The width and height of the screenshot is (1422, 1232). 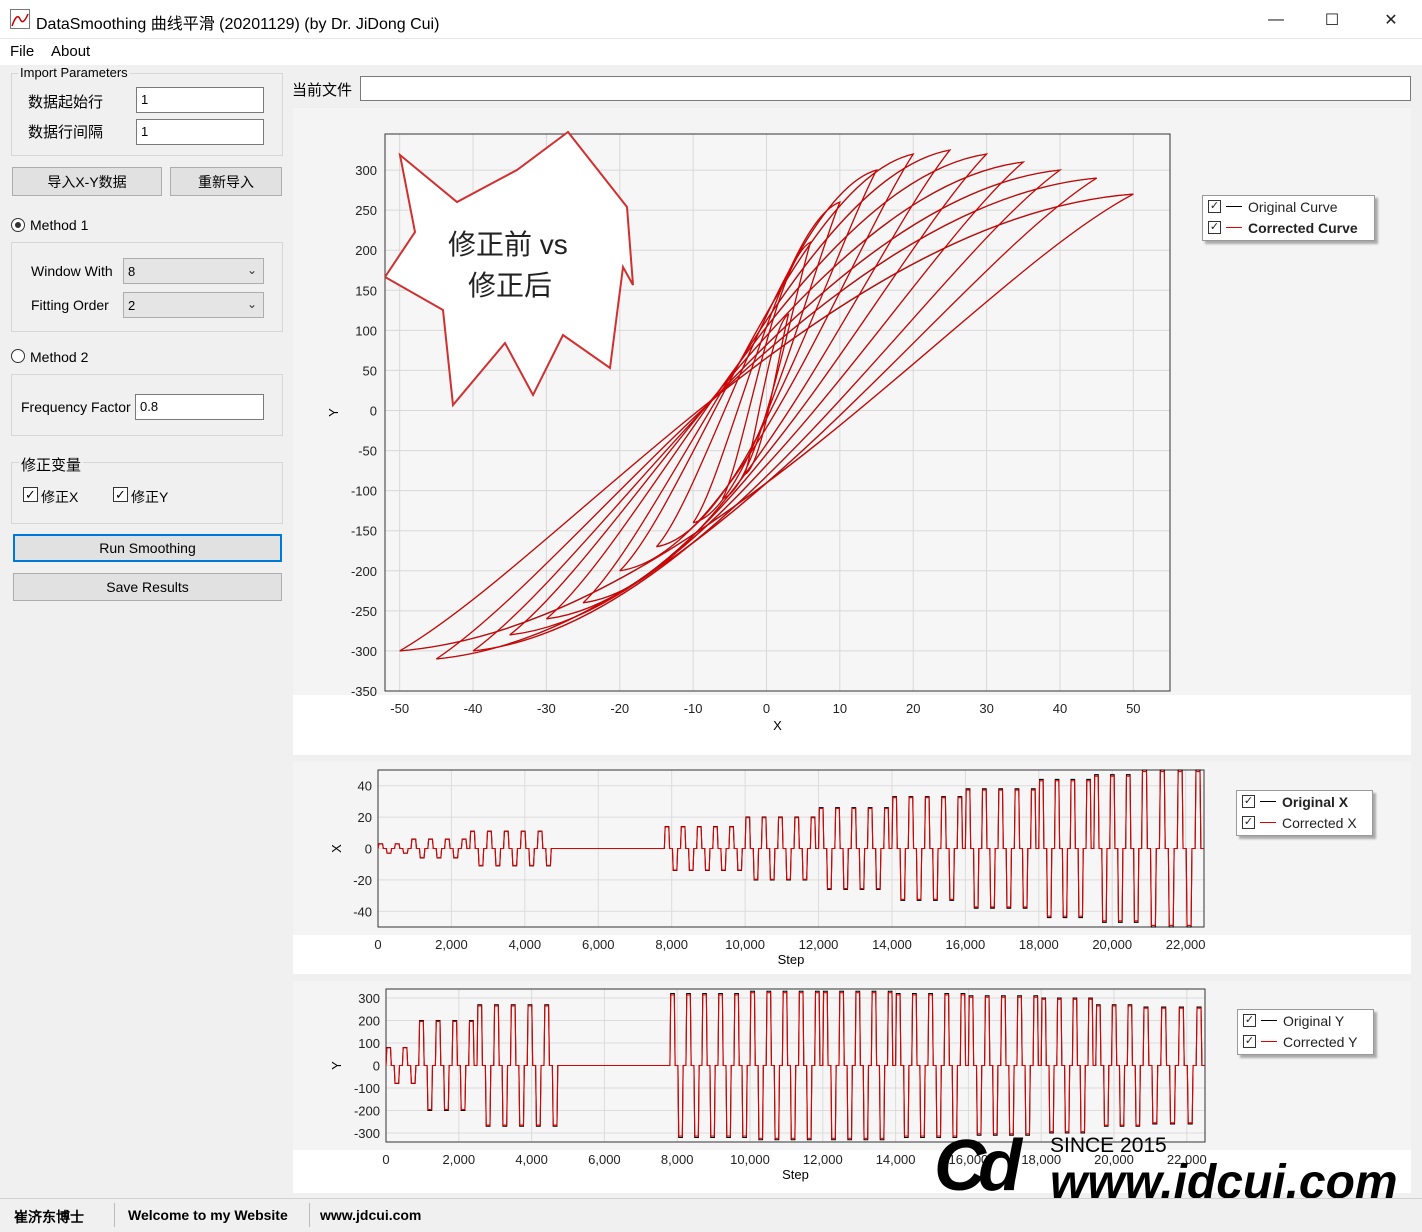 What do you see at coordinates (66, 132) in the screenshot?
I see `row-interval-label: 数据行间隔` at bounding box center [66, 132].